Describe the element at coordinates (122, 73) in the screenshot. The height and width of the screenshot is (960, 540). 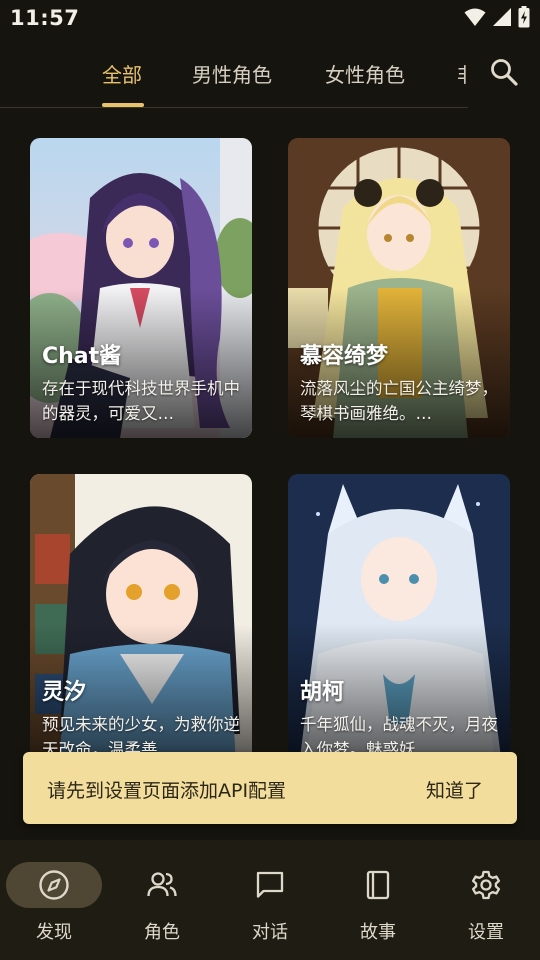
I see `tab-all: 全部` at that location.